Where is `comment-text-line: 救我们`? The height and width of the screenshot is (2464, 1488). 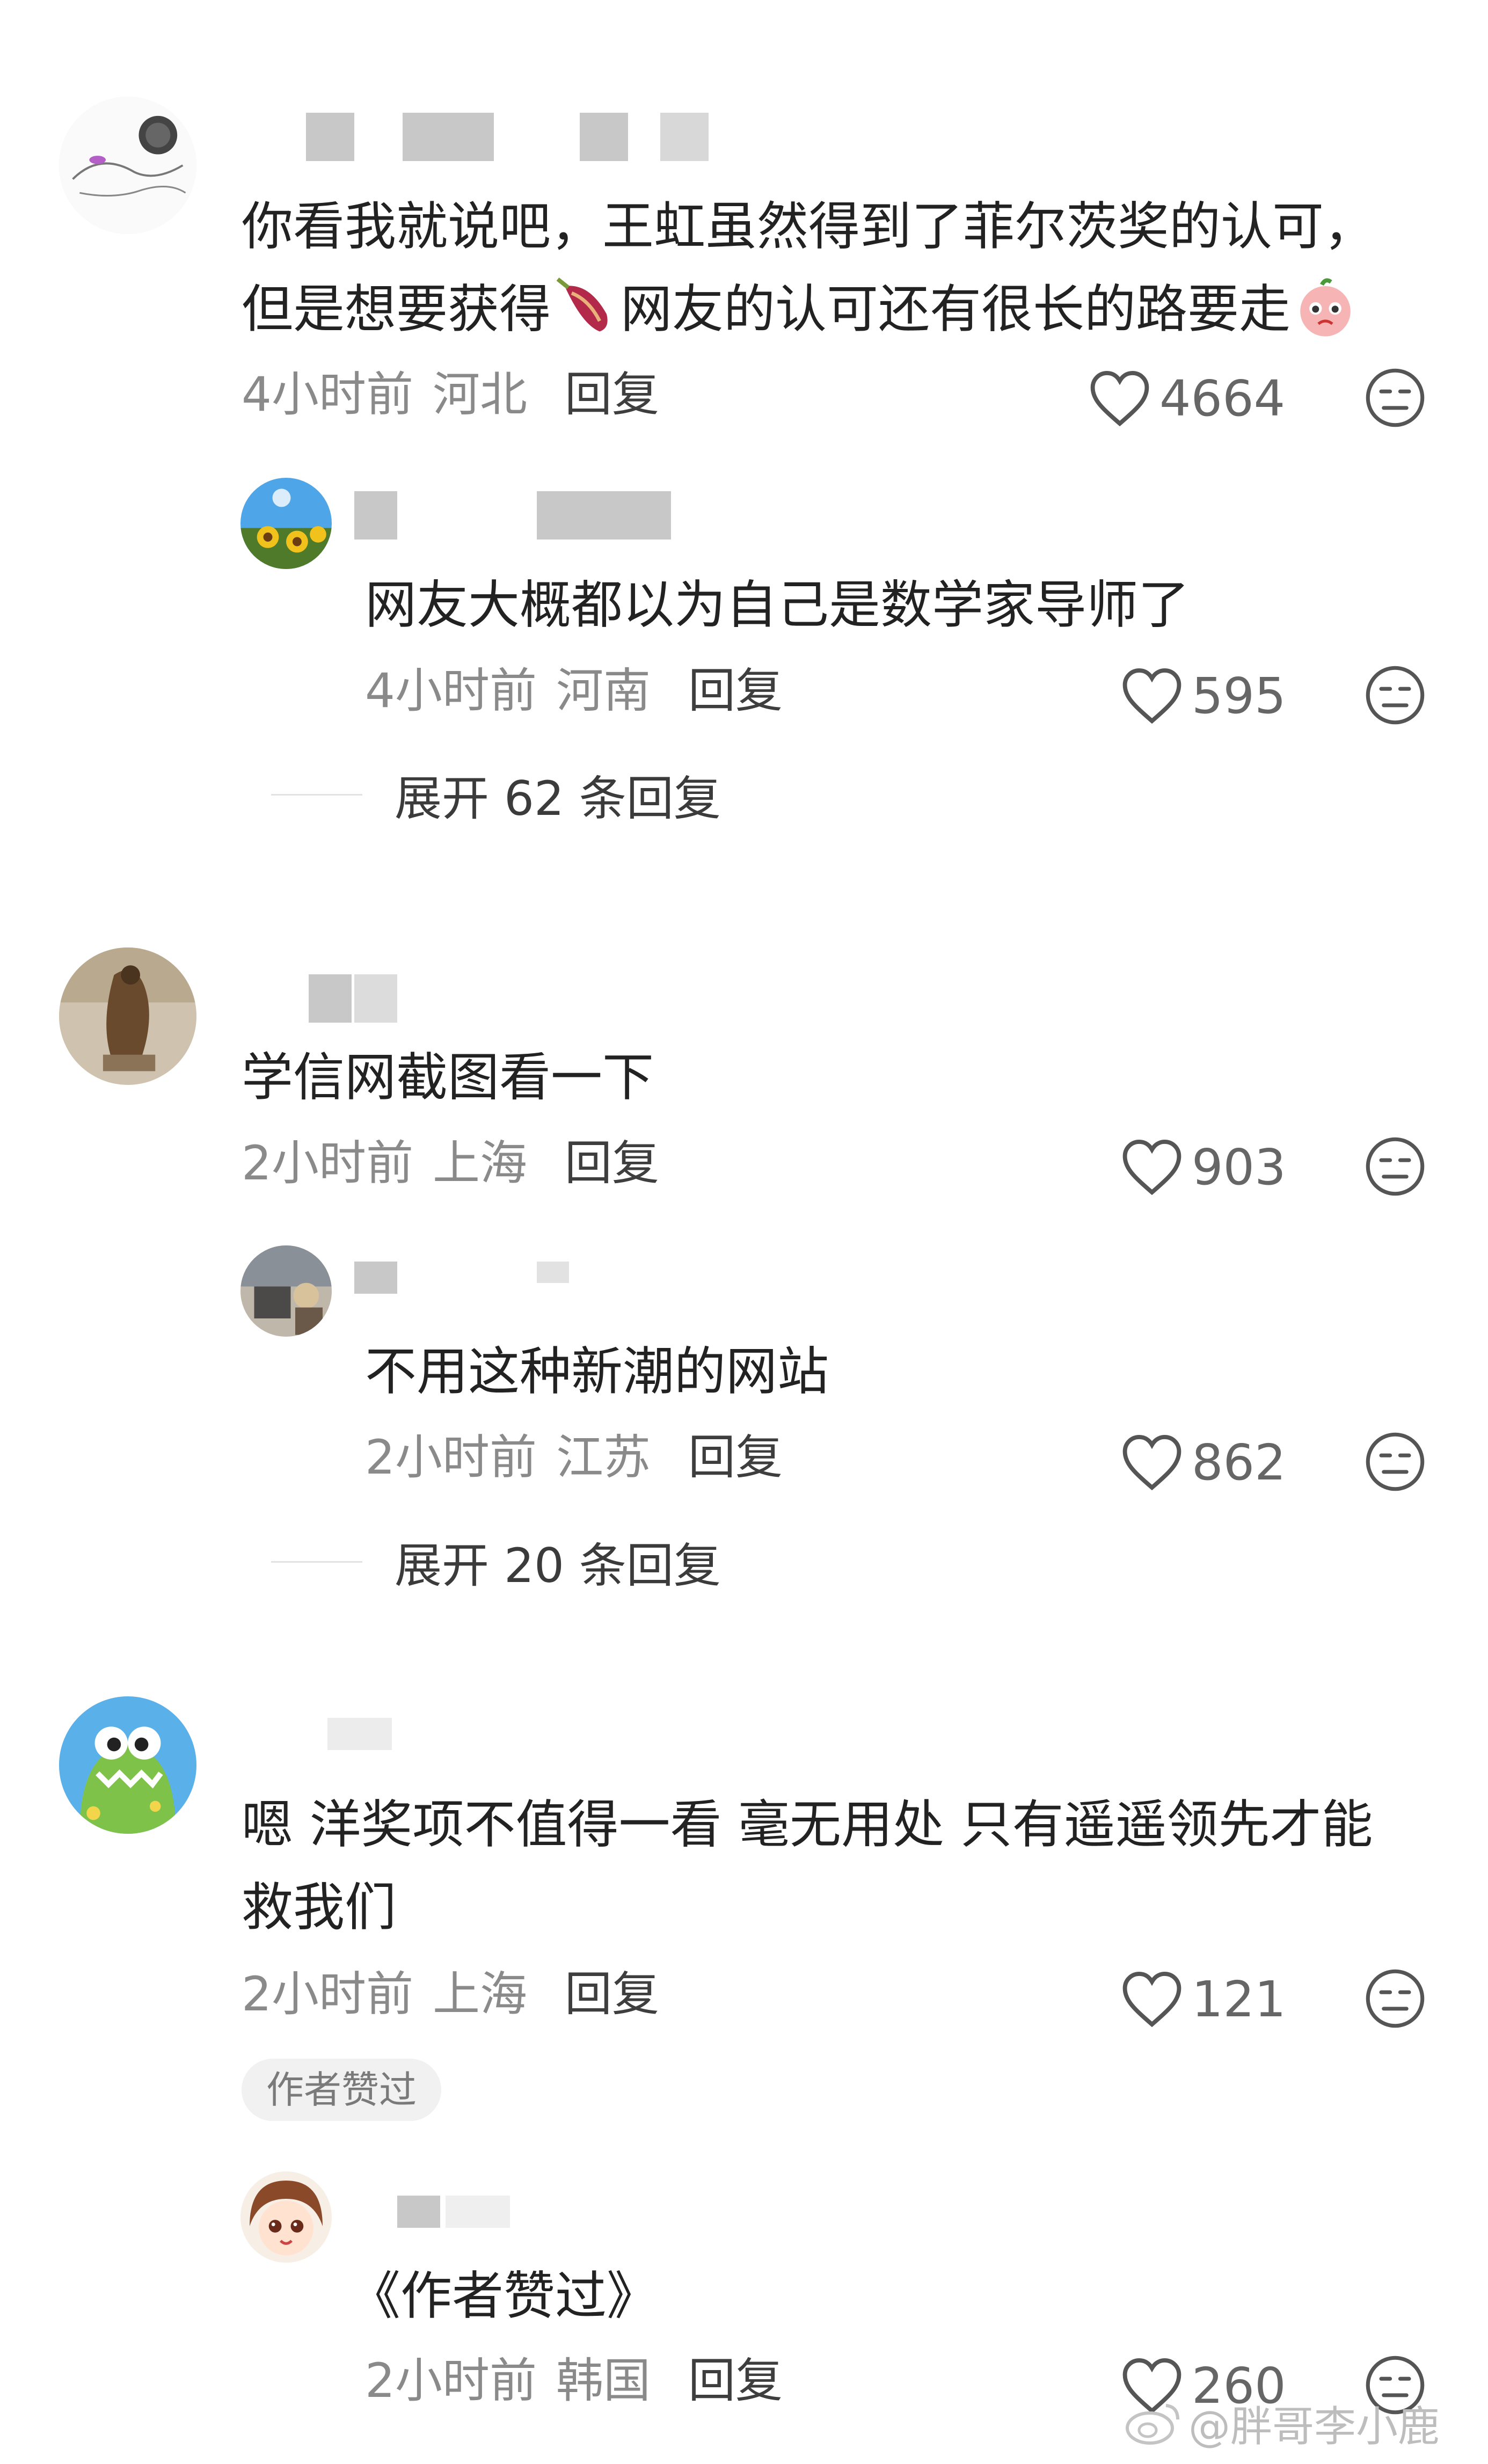
comment-text-line: 救我们 is located at coordinates (319, 1907).